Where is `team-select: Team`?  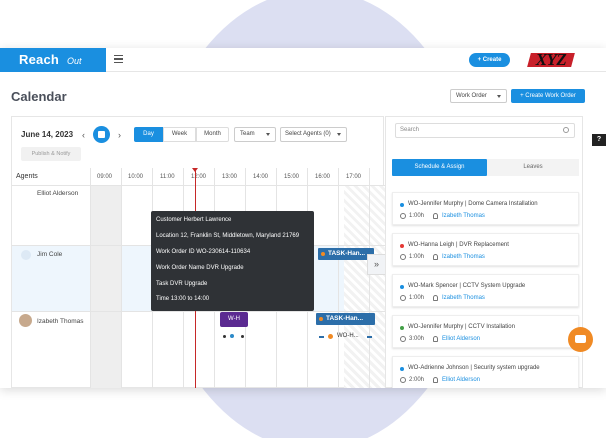 team-select: Team is located at coordinates (255, 134).